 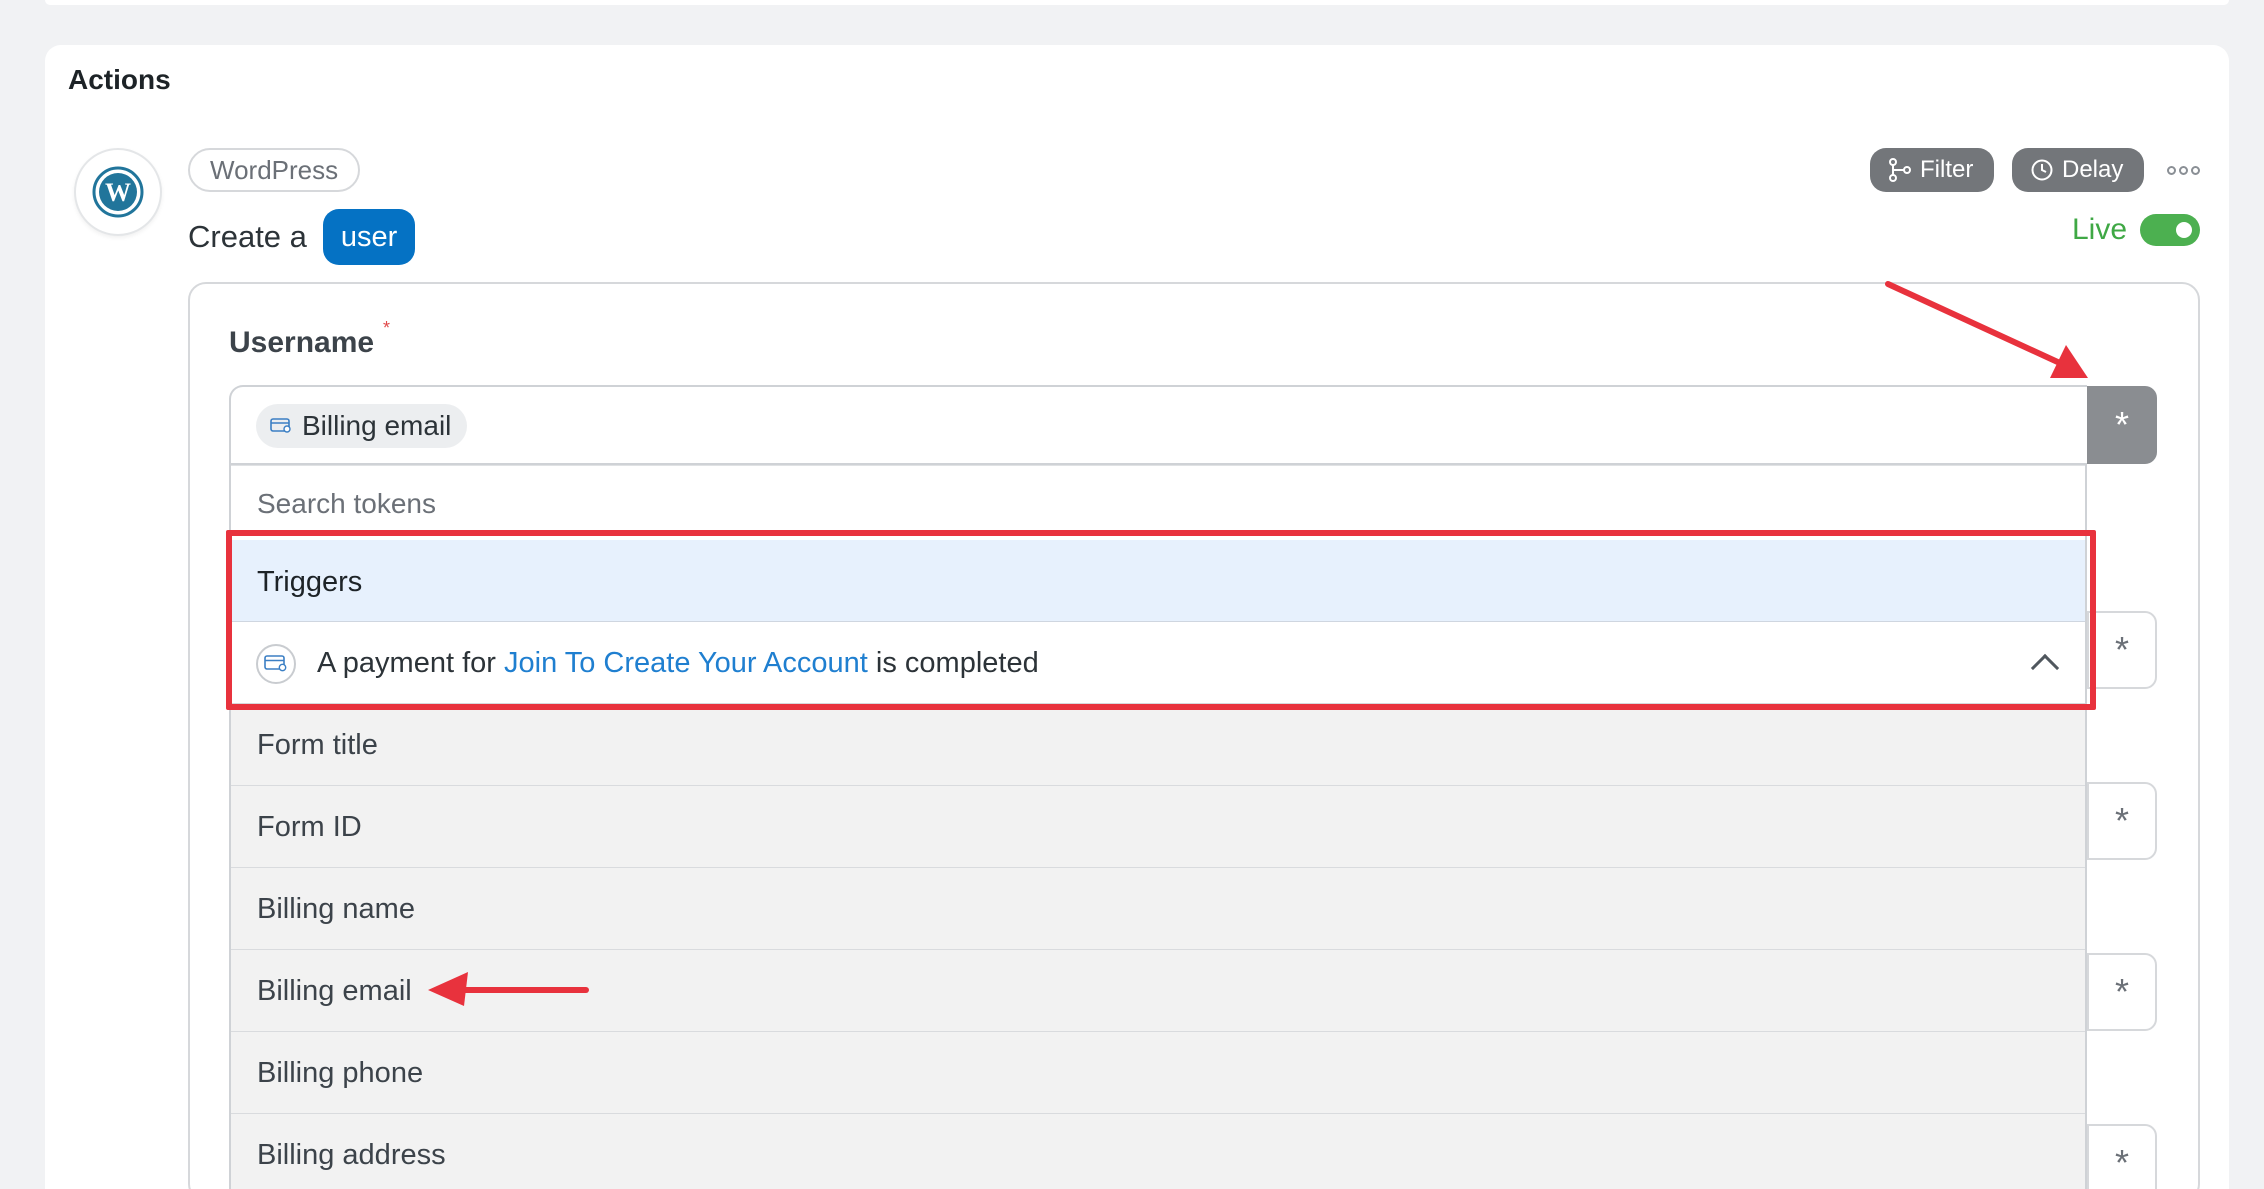 I want to click on trigger-prefix: A payment for, so click(x=406, y=663).